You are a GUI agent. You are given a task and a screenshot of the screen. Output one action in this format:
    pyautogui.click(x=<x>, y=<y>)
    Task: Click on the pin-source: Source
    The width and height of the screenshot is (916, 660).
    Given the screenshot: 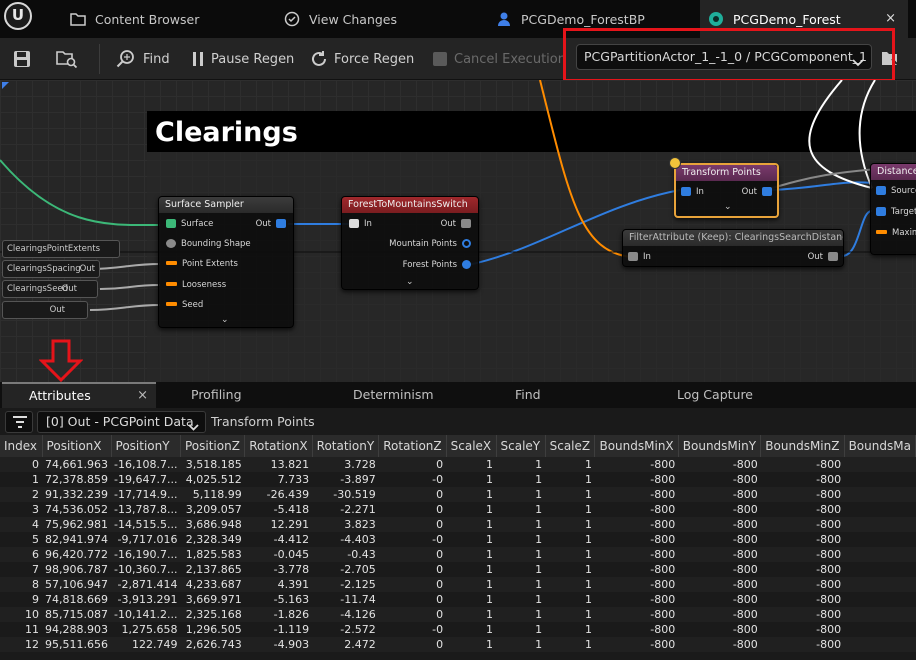 What is the action you would take?
    pyautogui.click(x=893, y=191)
    